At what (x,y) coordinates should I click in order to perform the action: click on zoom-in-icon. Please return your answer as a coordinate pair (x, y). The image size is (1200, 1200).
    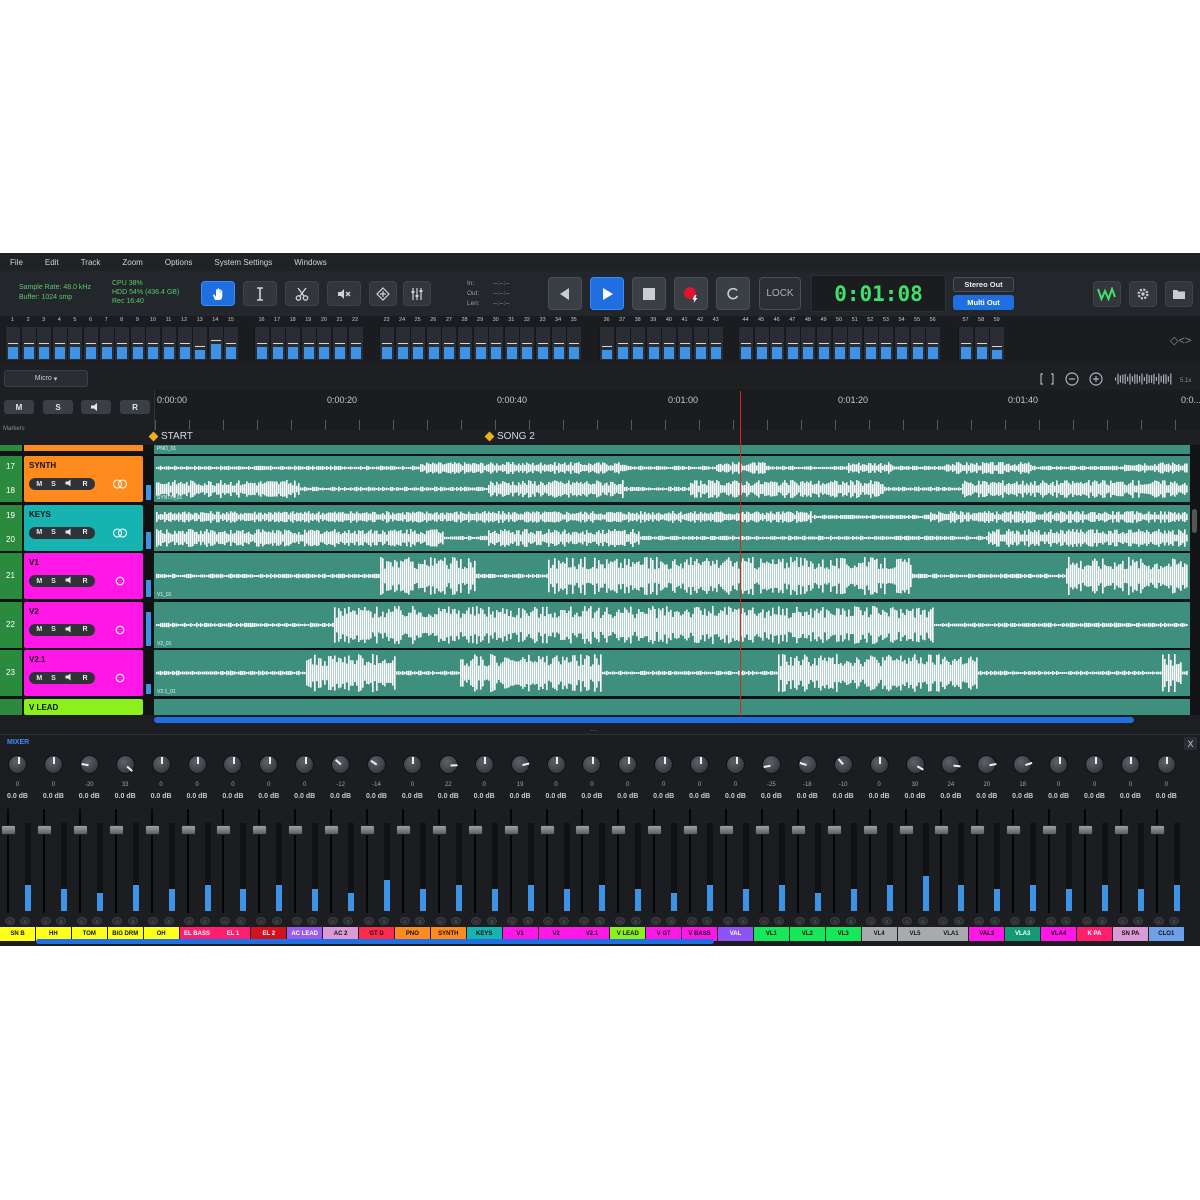
    Looking at the image, I should click on (1096, 379).